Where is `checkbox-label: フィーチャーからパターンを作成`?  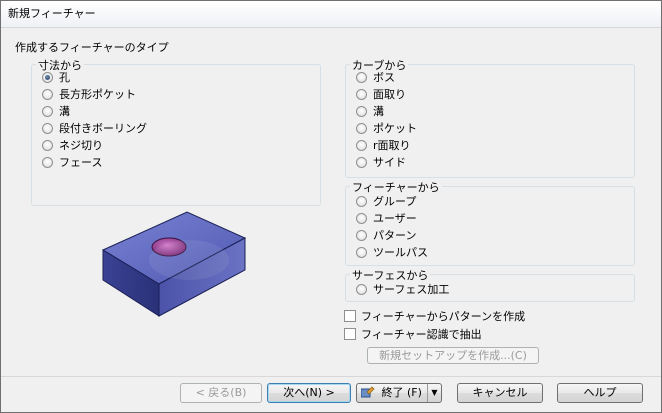 checkbox-label: フィーチャーからパターンを作成 is located at coordinates (443, 316).